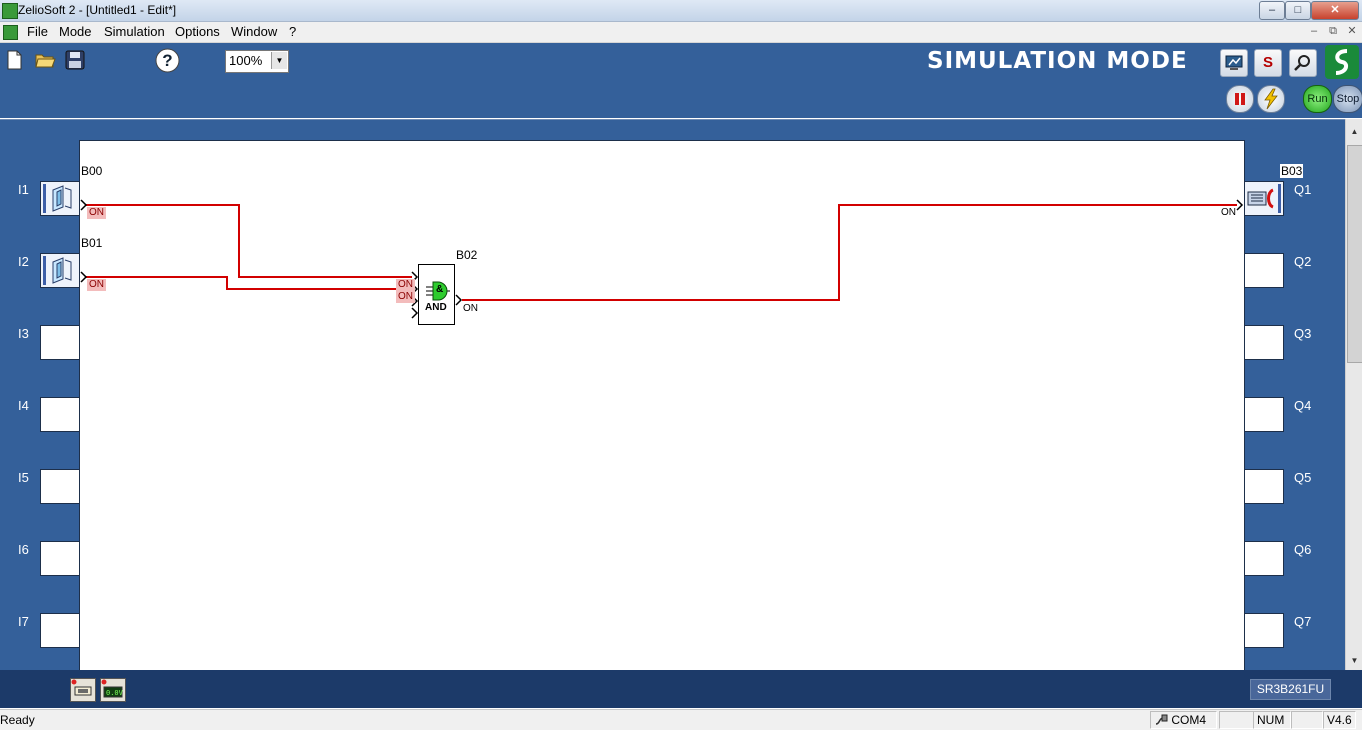 This screenshot has height=730, width=1362. What do you see at coordinates (17, 720) in the screenshot?
I see `status-text: Ready` at bounding box center [17, 720].